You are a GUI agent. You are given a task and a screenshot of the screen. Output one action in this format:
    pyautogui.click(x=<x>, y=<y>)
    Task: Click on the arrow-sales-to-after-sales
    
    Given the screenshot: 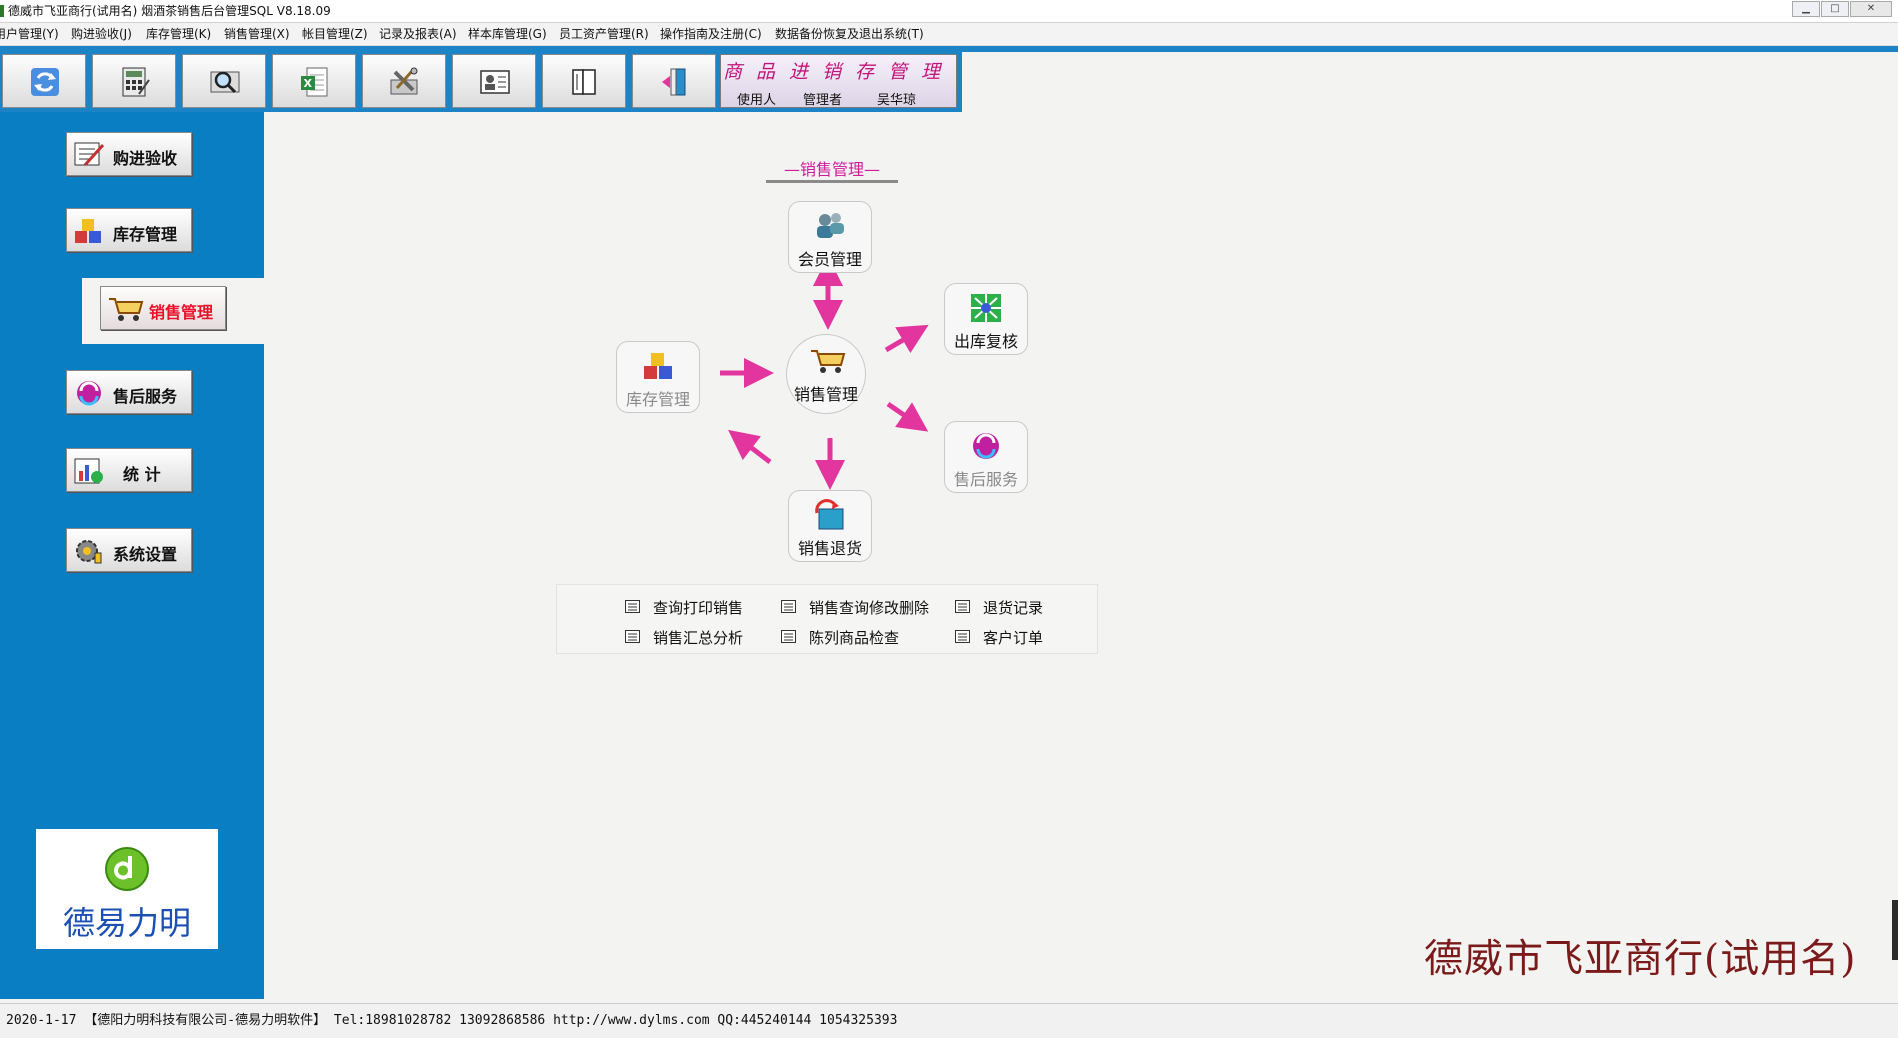 What is the action you would take?
    pyautogui.click(x=907, y=416)
    